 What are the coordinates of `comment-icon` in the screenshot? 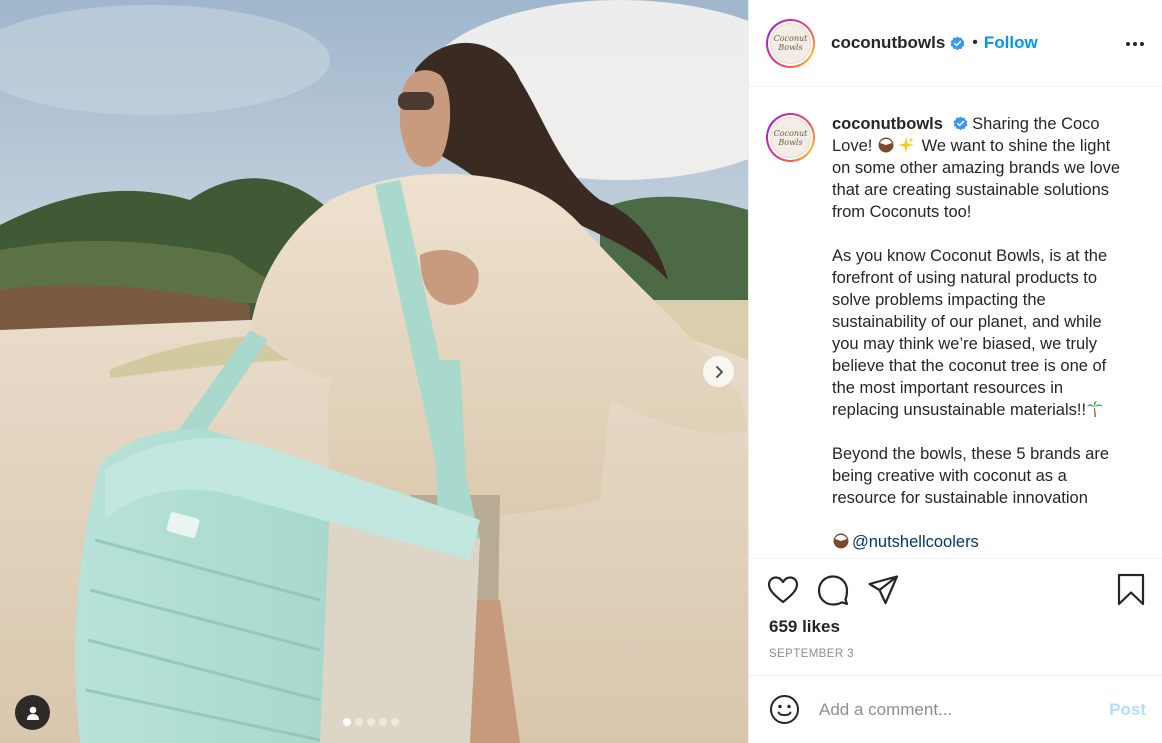 It's located at (833, 590).